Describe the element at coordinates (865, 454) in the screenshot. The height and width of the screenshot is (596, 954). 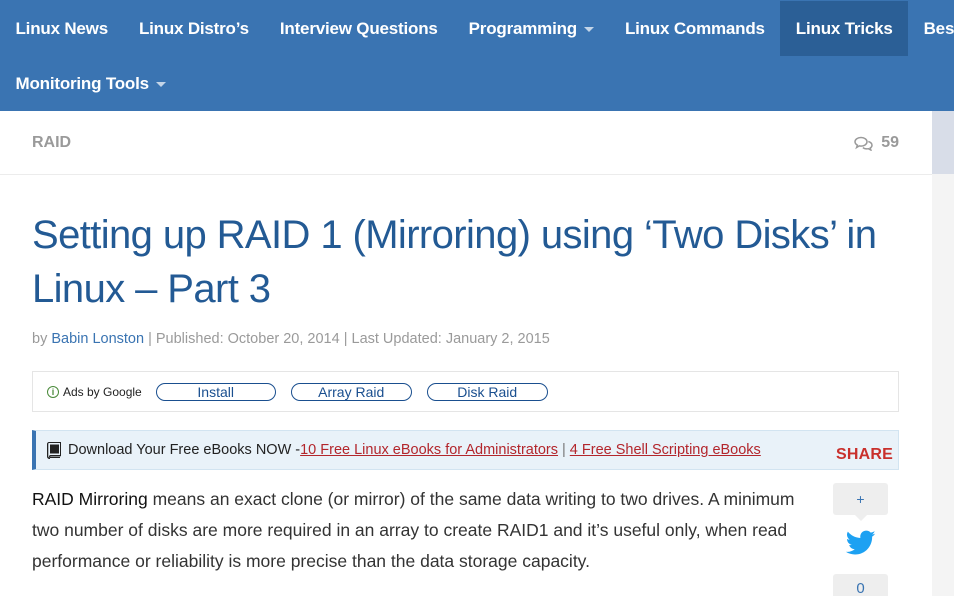
I see `share-label: SHARE` at that location.